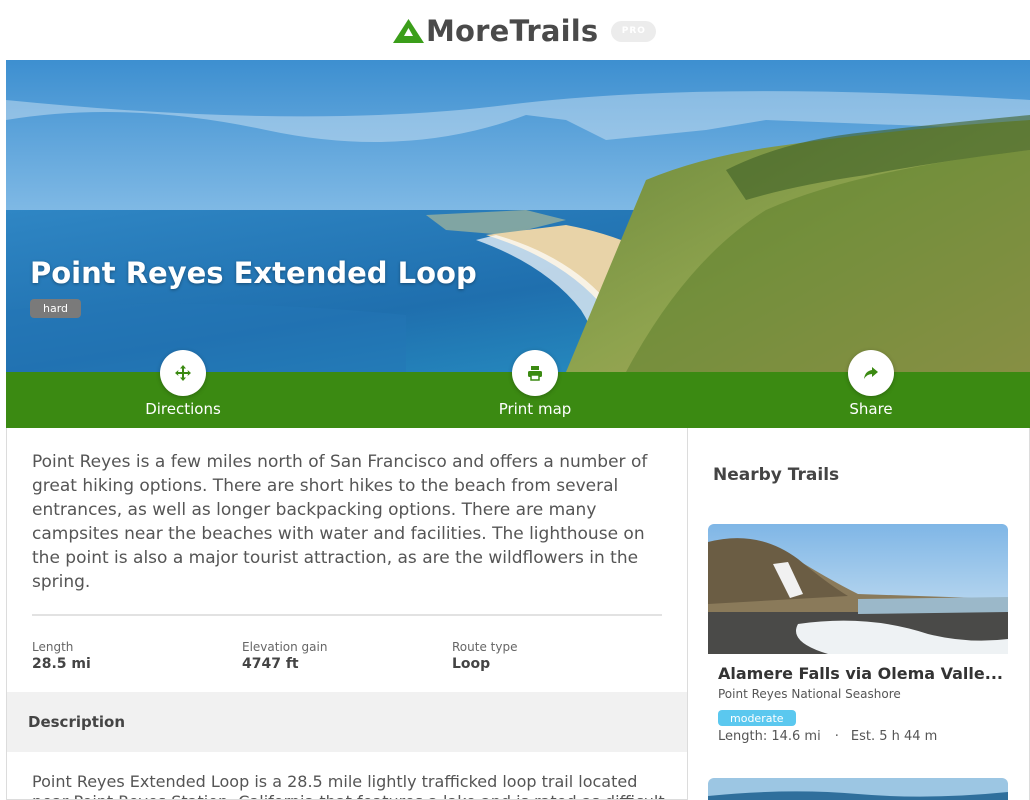  Describe the element at coordinates (894, 736) in the screenshot. I see `nearby-trail-estimate: Est. 5 h 44 m` at that location.